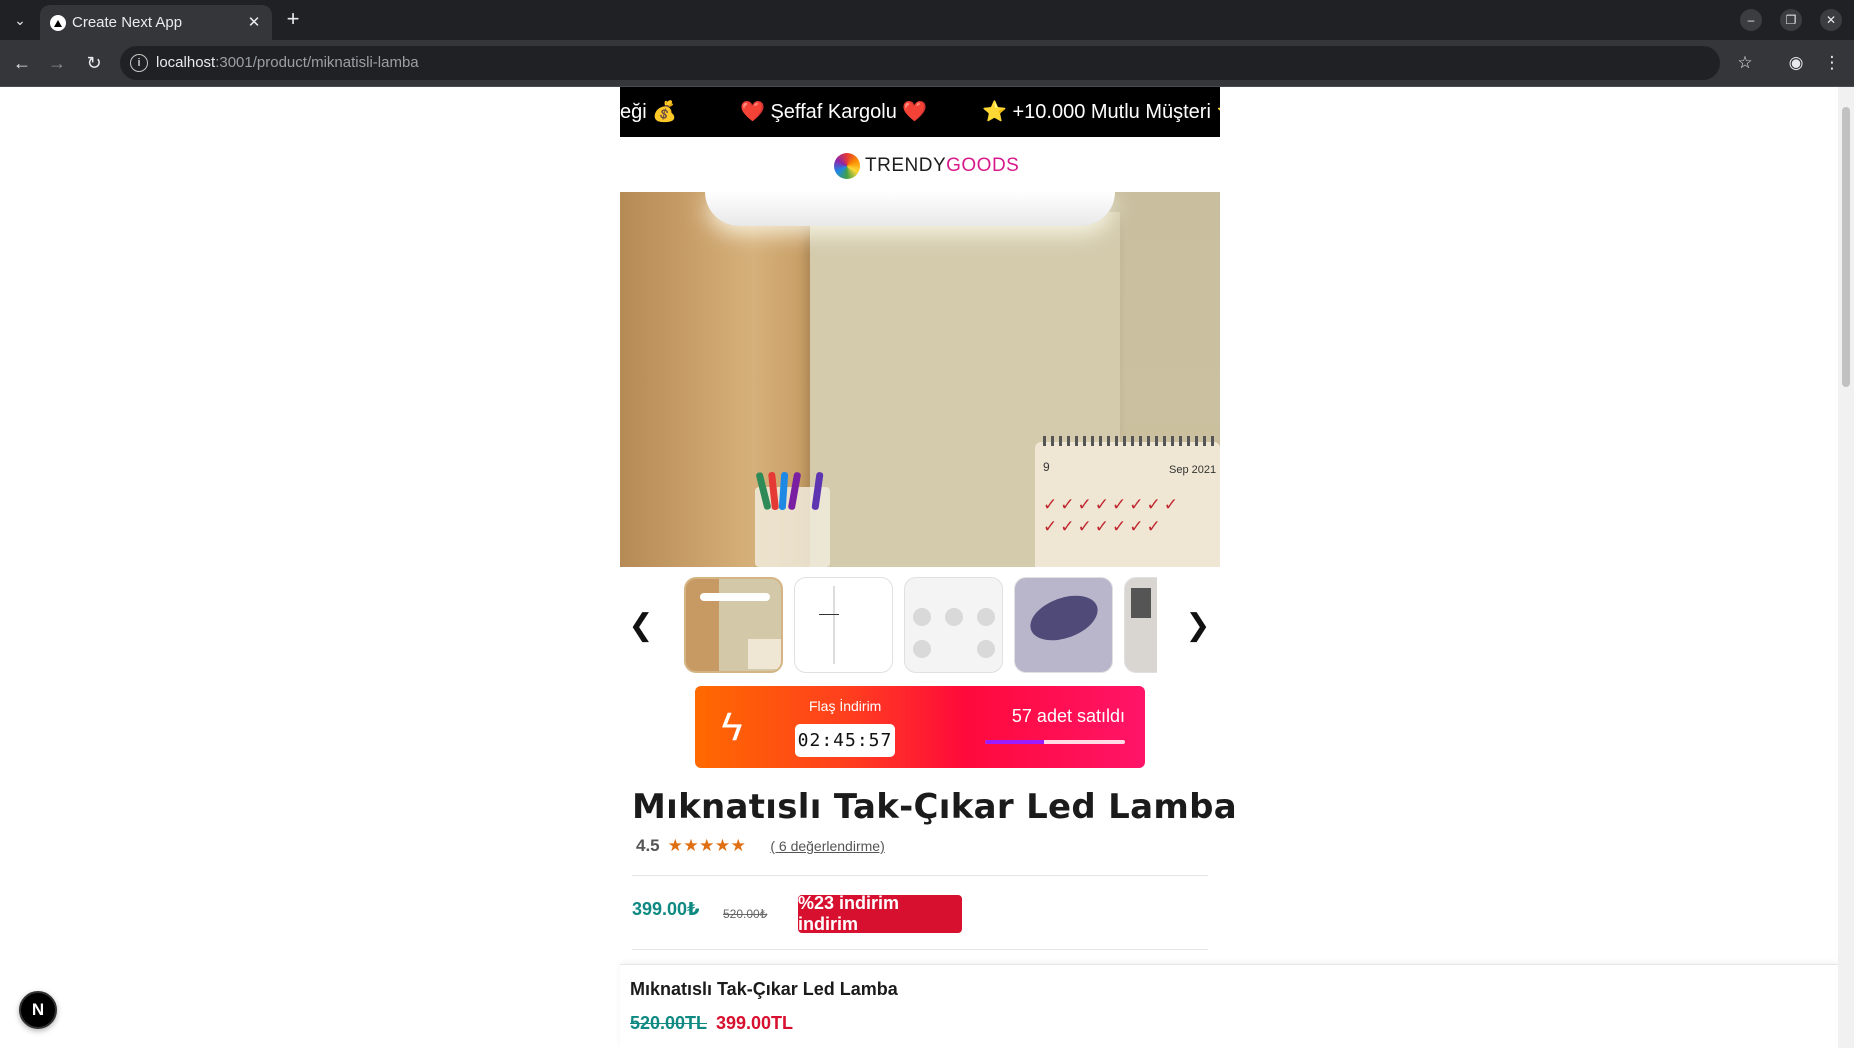 The image size is (1854, 1048). Describe the element at coordinates (1063, 625) in the screenshot. I see `thumbnail-bath-mat` at that location.